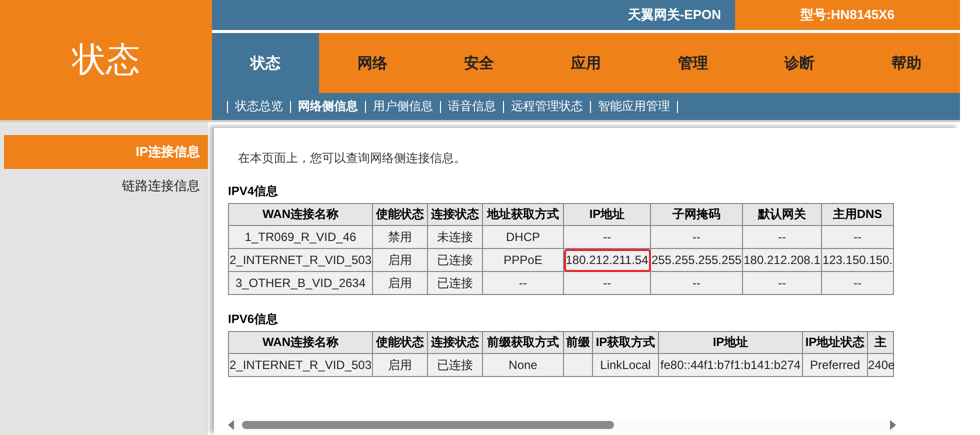 This screenshot has height=435, width=980. Describe the element at coordinates (835, 365) in the screenshot. I see `table-cell: Preferred` at that location.